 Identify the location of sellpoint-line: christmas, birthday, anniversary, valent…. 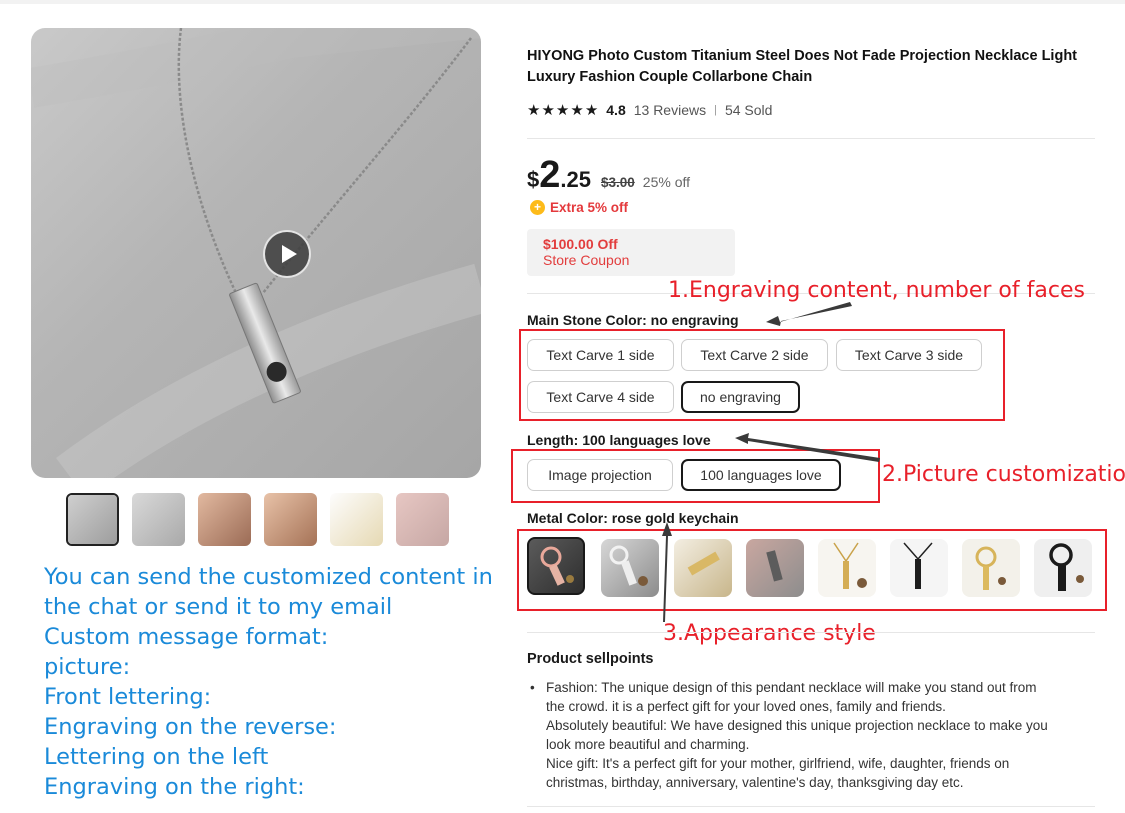
(755, 782).